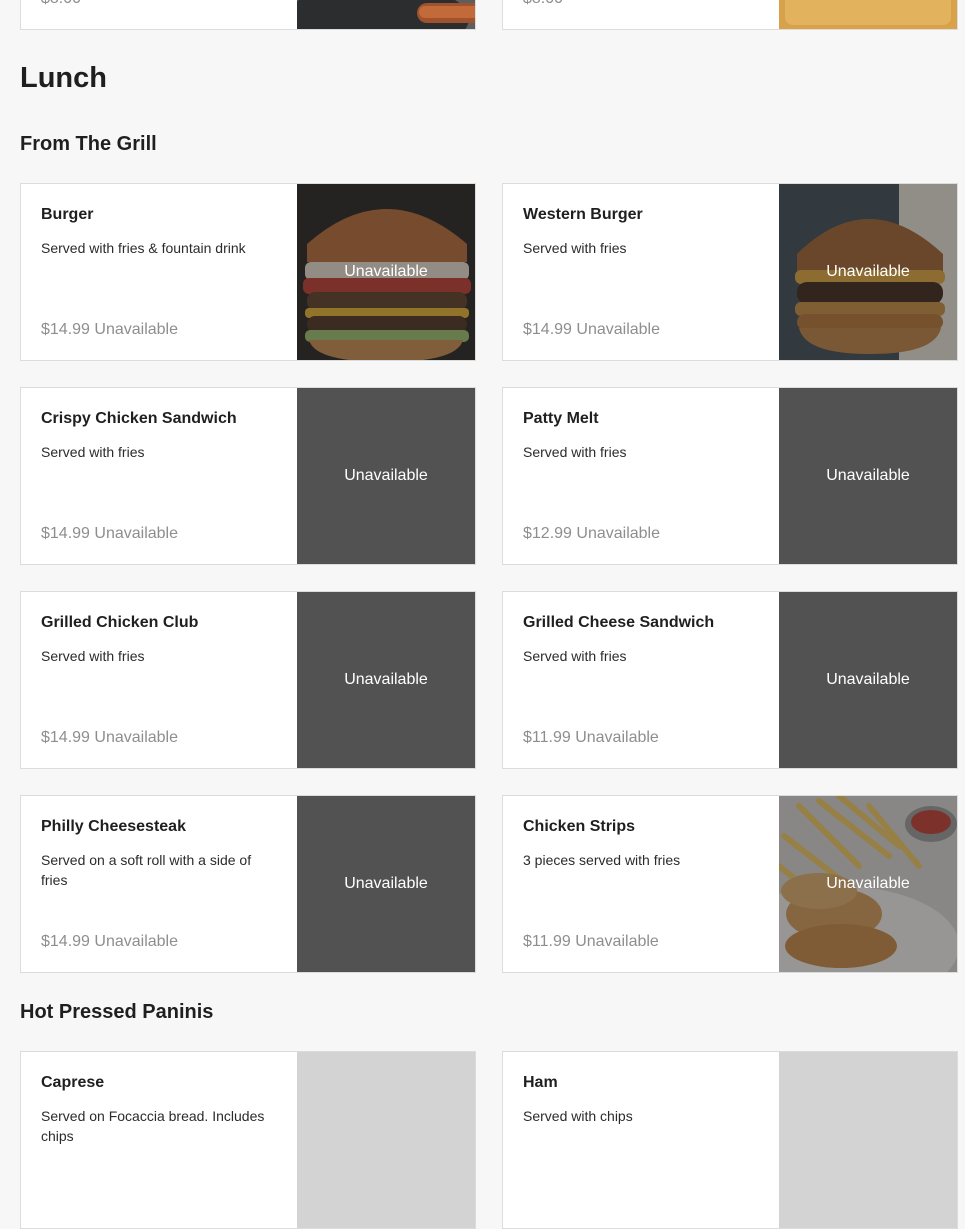 The width and height of the screenshot is (965, 1229). Describe the element at coordinates (579, 826) in the screenshot. I see `item-name: Chicken Strips` at that location.